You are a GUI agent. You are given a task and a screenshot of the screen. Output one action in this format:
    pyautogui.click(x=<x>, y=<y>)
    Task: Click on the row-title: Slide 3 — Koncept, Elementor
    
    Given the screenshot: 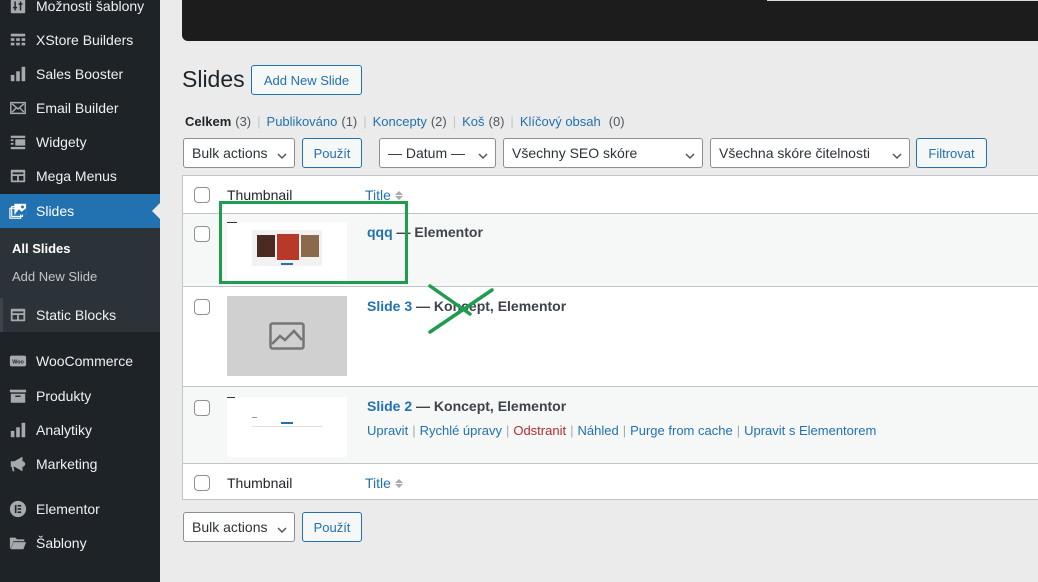 What is the action you would take?
    pyautogui.click(x=466, y=306)
    